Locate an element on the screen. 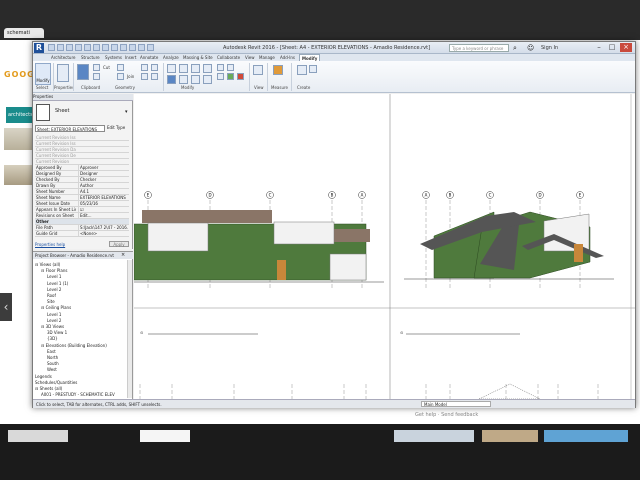 Image resolution: width=640 pixels, height=480 pixels. offset-icon is located at coordinates (183, 68).